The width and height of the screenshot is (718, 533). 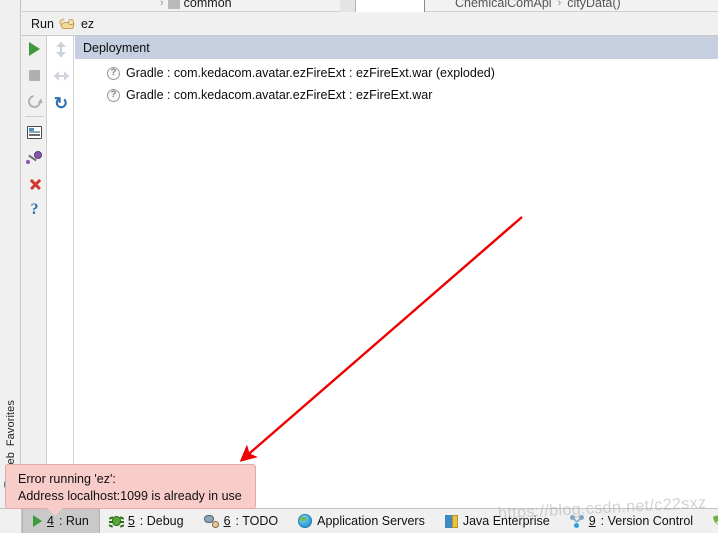 What do you see at coordinates (396, 47) in the screenshot?
I see `deployment-section-header: Deployment` at bounding box center [396, 47].